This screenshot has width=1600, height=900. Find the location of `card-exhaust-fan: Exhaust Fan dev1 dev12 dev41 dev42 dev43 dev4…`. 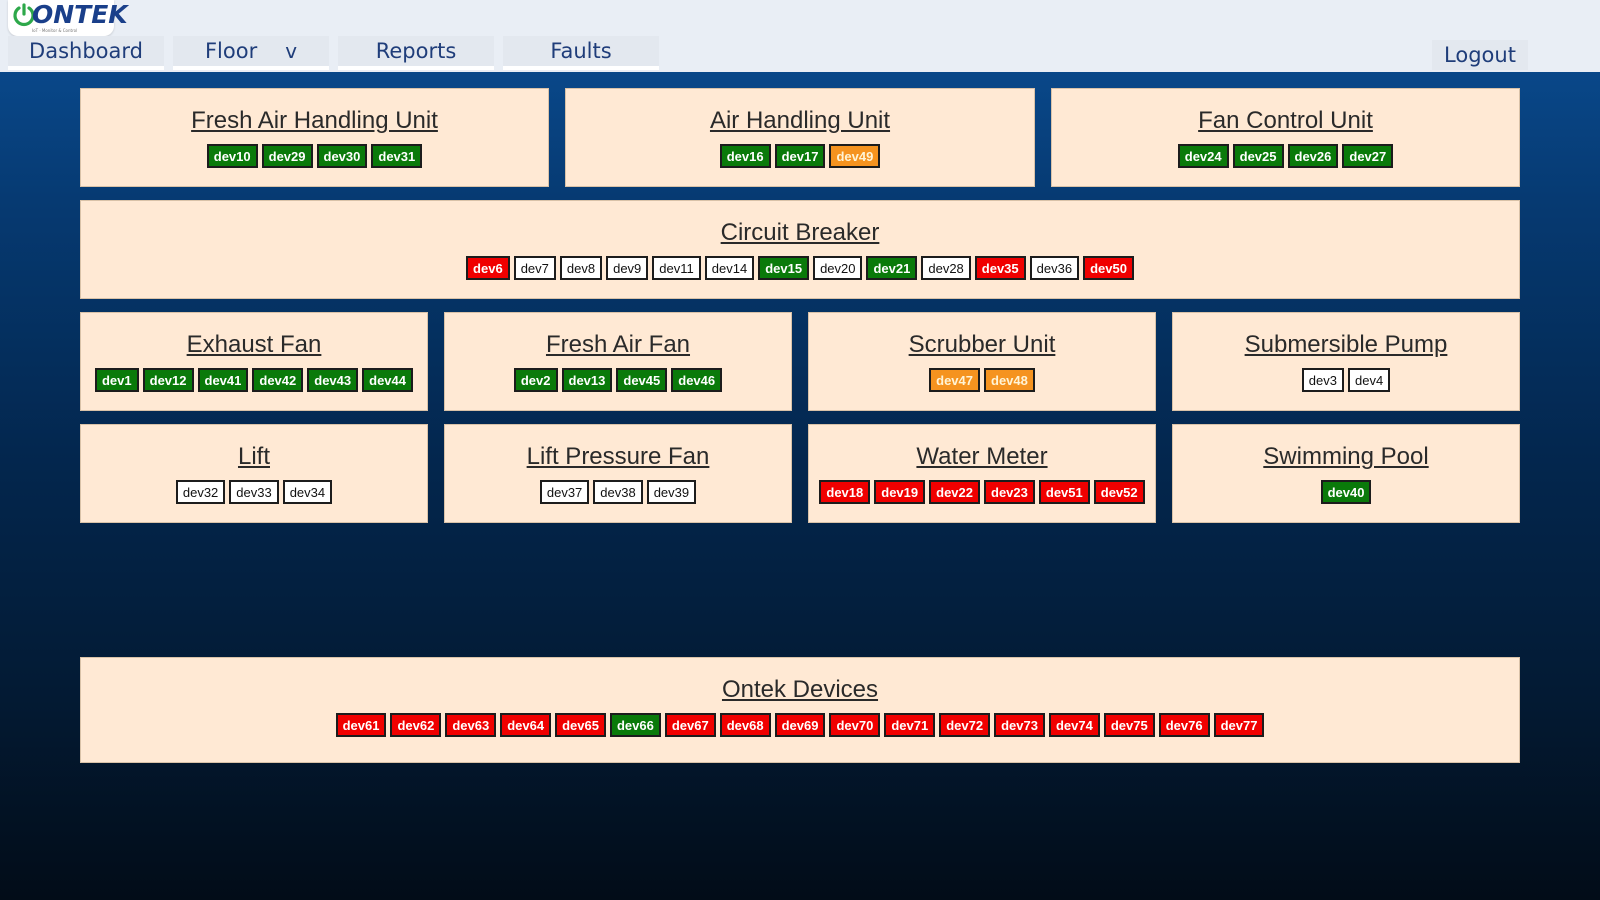

card-exhaust-fan: Exhaust Fan dev1 dev12 dev41 dev42 dev43 dev4… is located at coordinates (254, 361).